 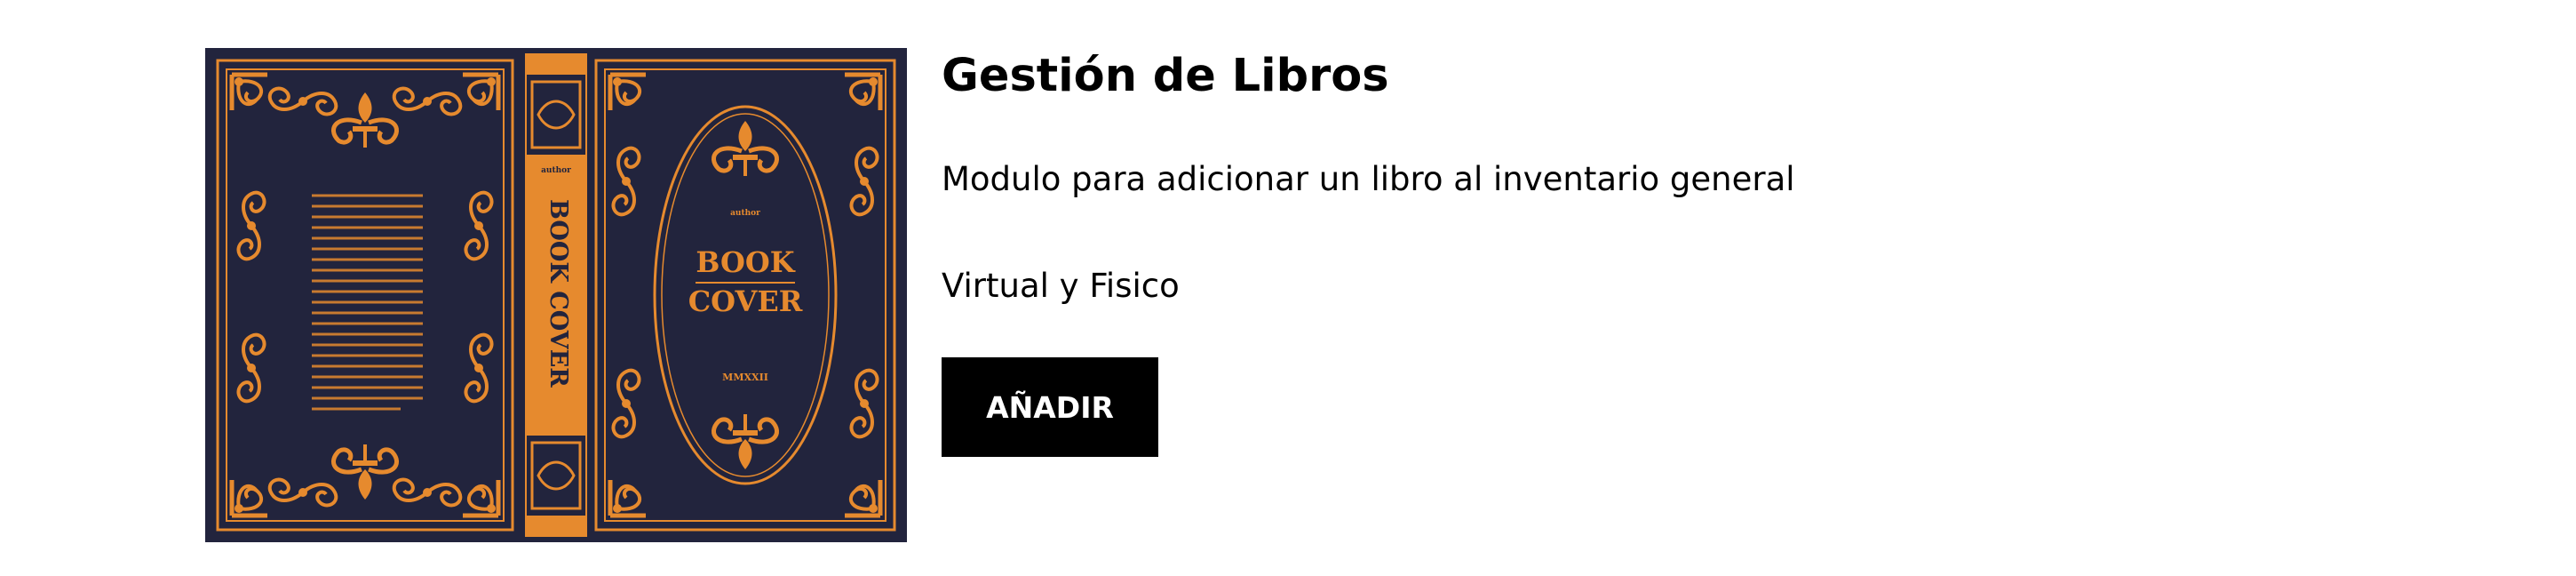 What do you see at coordinates (745, 262) in the screenshot?
I see `front-title-line1: BOOK` at bounding box center [745, 262].